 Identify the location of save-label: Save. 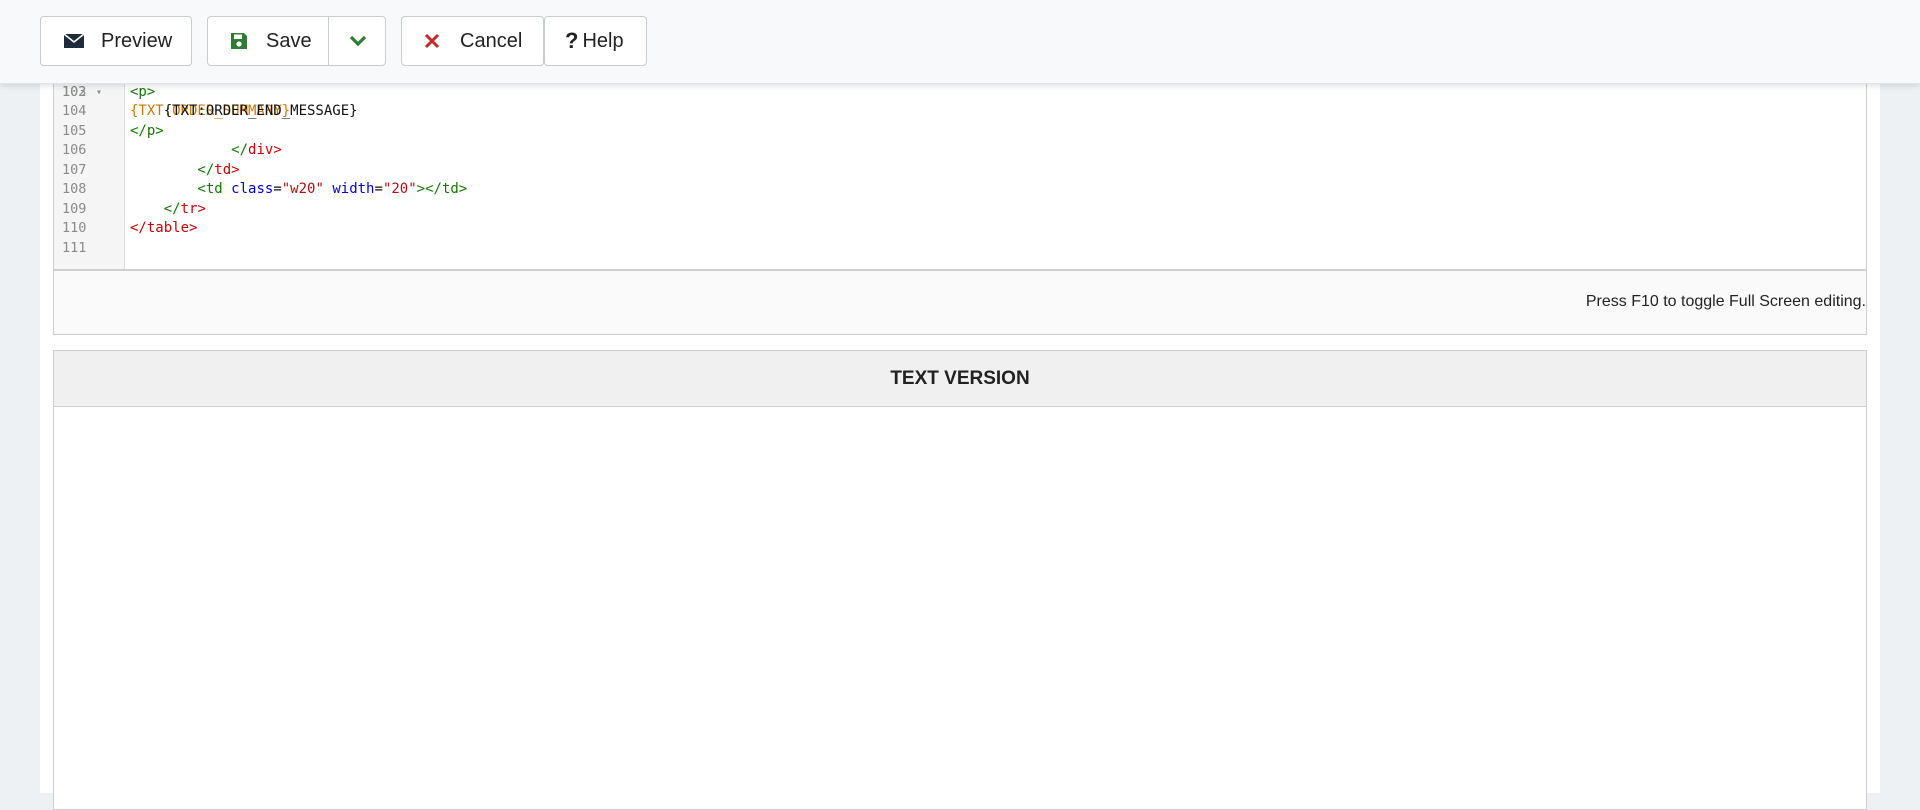
(289, 40).